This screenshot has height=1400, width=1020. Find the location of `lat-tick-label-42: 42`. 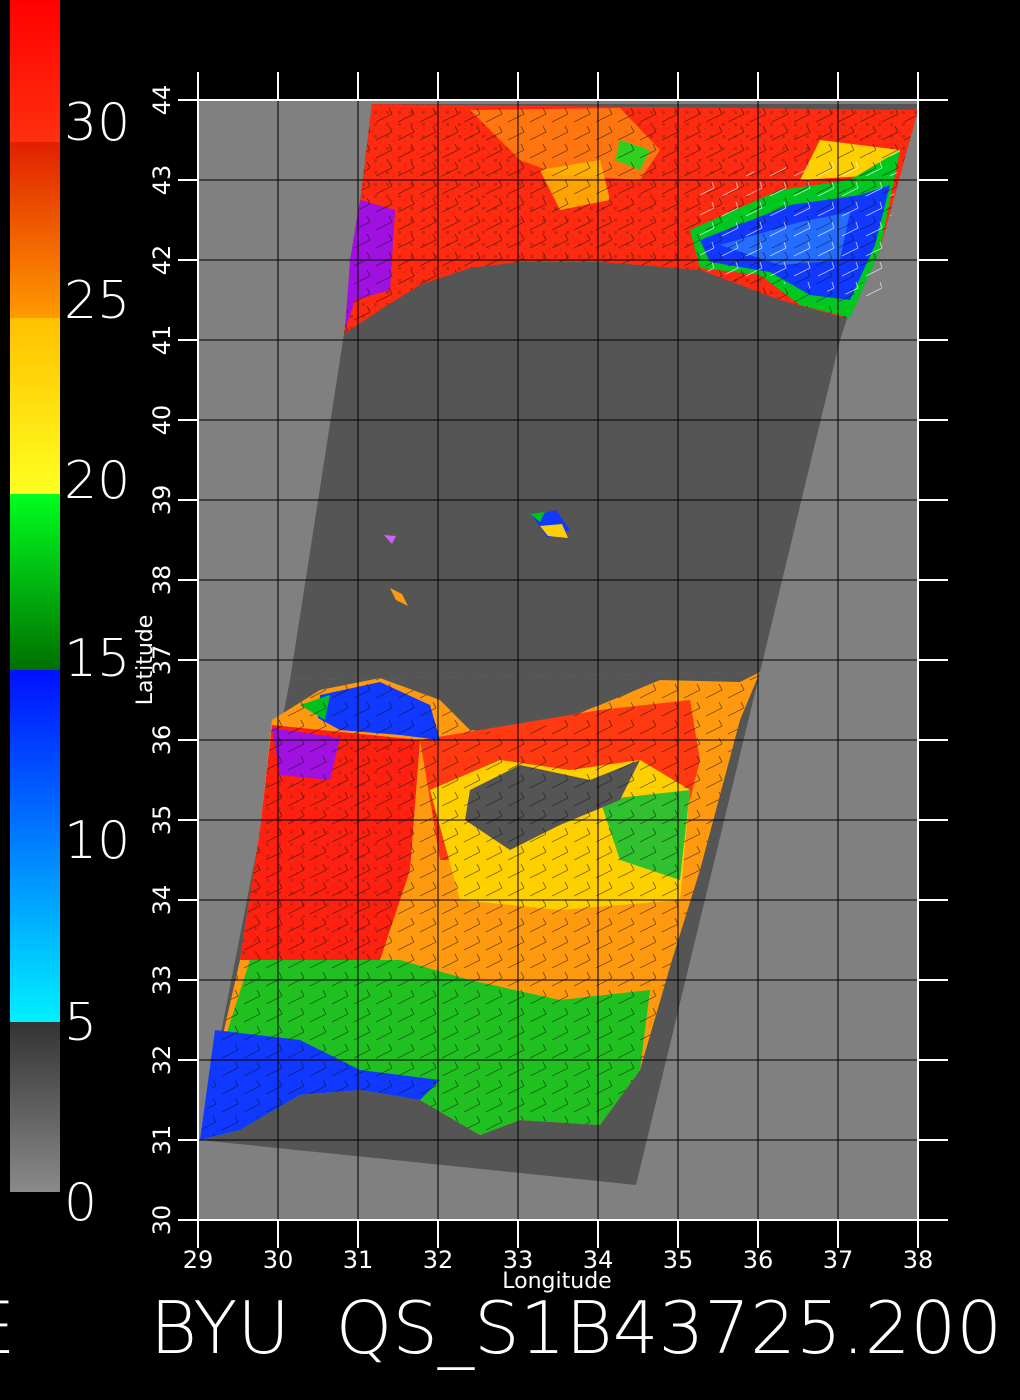

lat-tick-label-42: 42 is located at coordinates (162, 260).